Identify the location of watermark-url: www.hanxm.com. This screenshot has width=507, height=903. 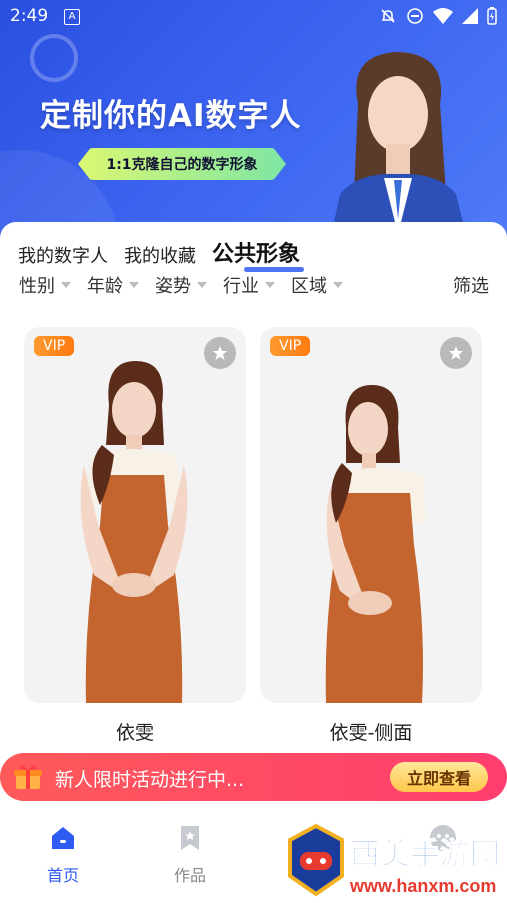
(422, 886).